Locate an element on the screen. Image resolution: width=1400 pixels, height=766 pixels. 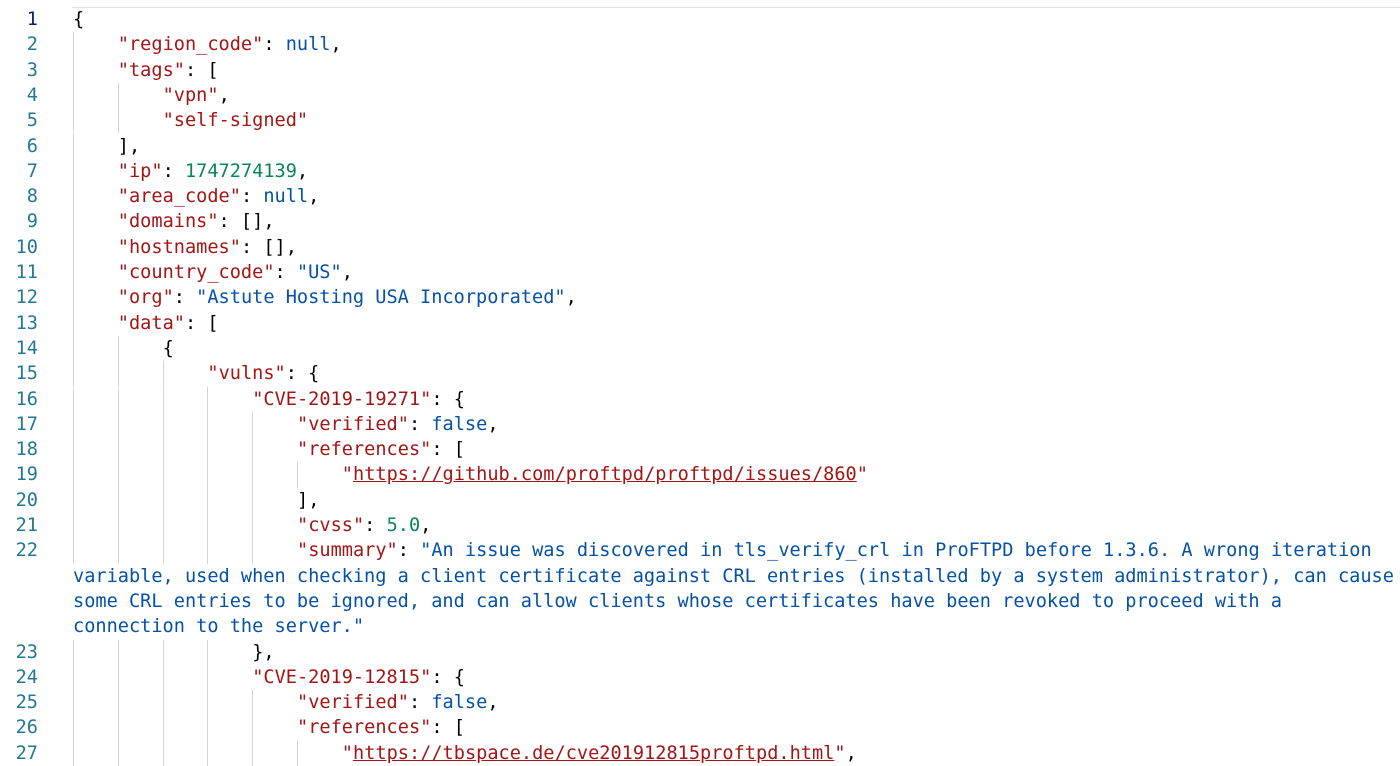
code-line: 23}, is located at coordinates (700, 652).